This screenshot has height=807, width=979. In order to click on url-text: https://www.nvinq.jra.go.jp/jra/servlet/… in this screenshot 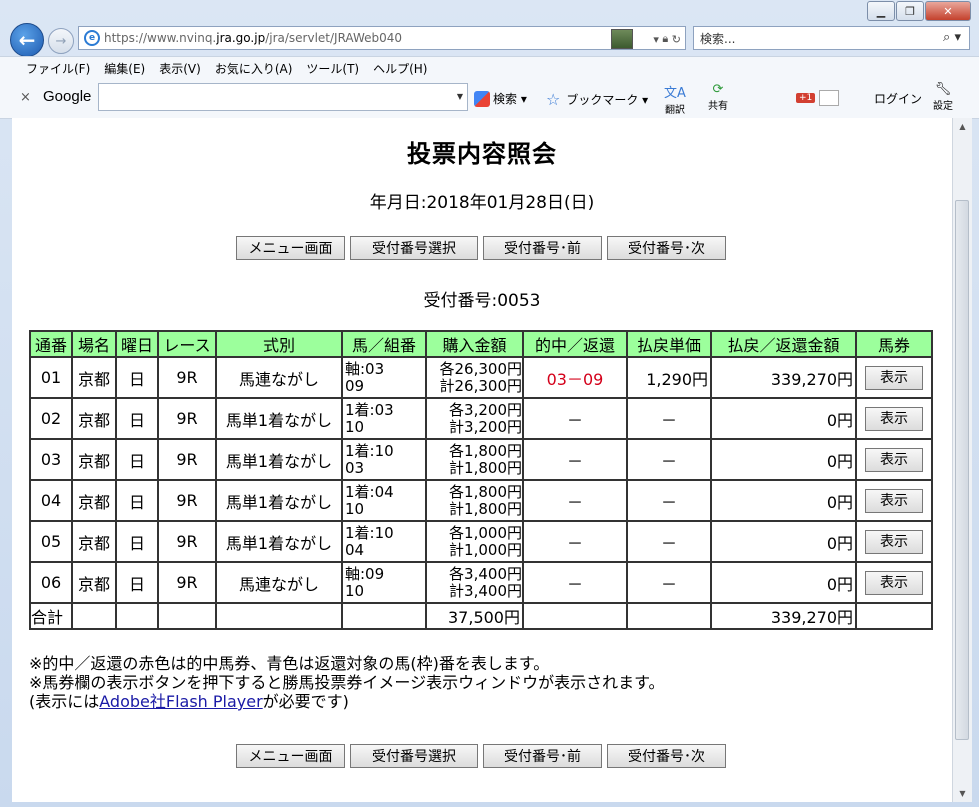, I will do `click(253, 38)`.